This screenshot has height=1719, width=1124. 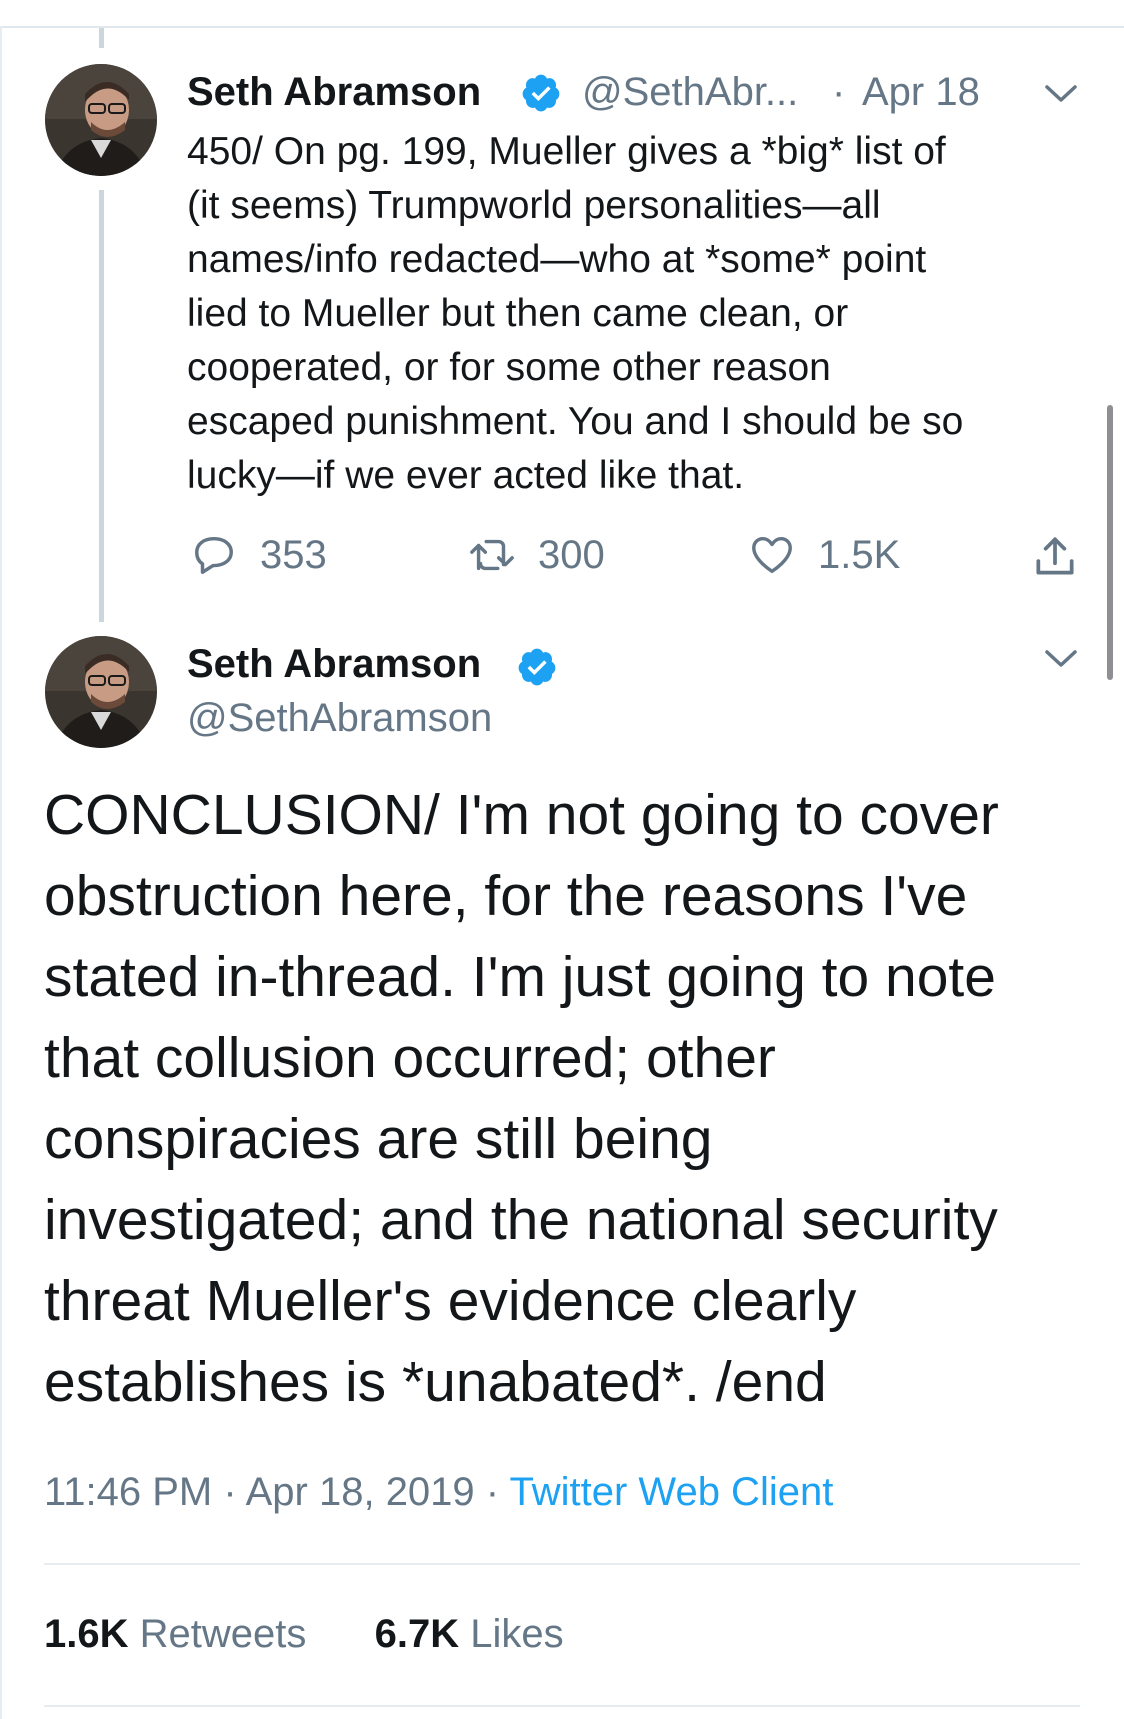 I want to click on share-button, so click(x=1066, y=557).